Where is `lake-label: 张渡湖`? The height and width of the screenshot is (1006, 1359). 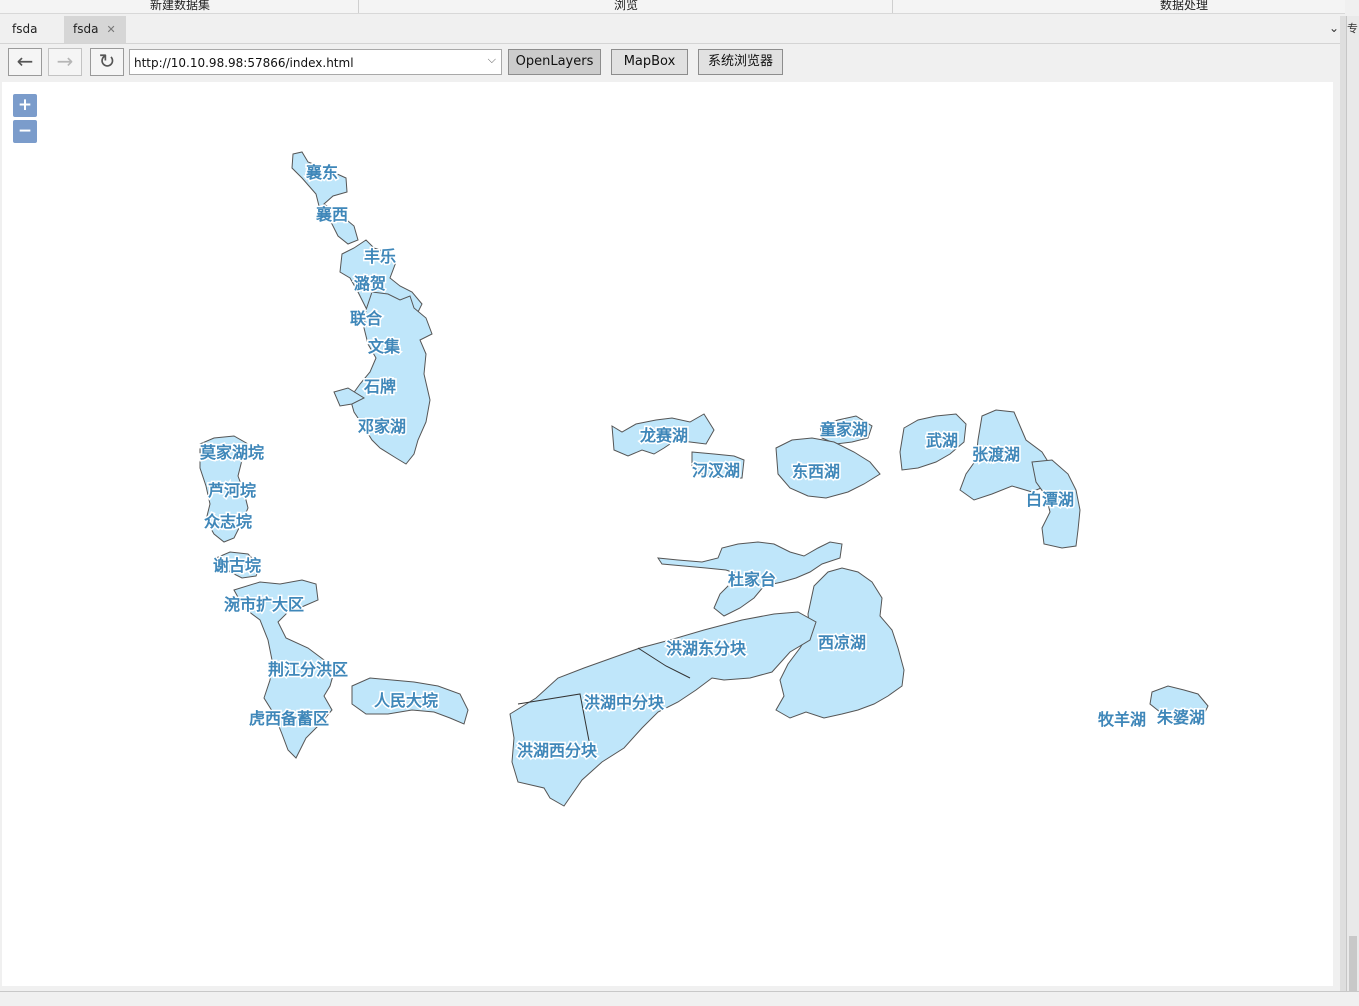 lake-label: 张渡湖 is located at coordinates (996, 454).